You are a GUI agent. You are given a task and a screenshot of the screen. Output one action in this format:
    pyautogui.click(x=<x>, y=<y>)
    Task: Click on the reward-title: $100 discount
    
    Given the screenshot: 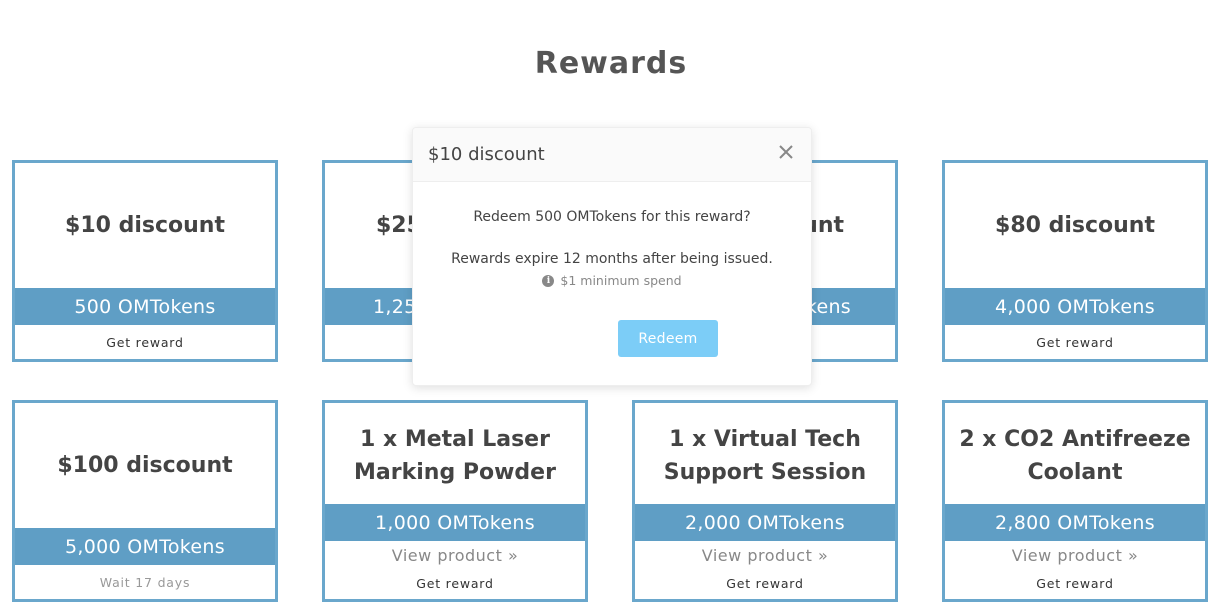 What is the action you would take?
    pyautogui.click(x=145, y=465)
    